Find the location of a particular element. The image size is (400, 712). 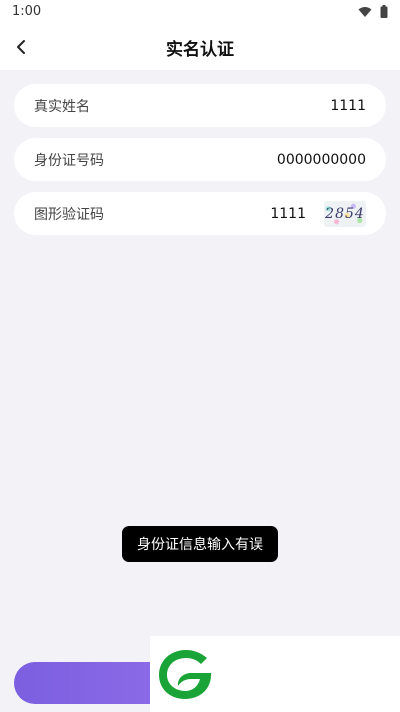

real-name-row: 真实姓名 1111 is located at coordinates (200, 105).